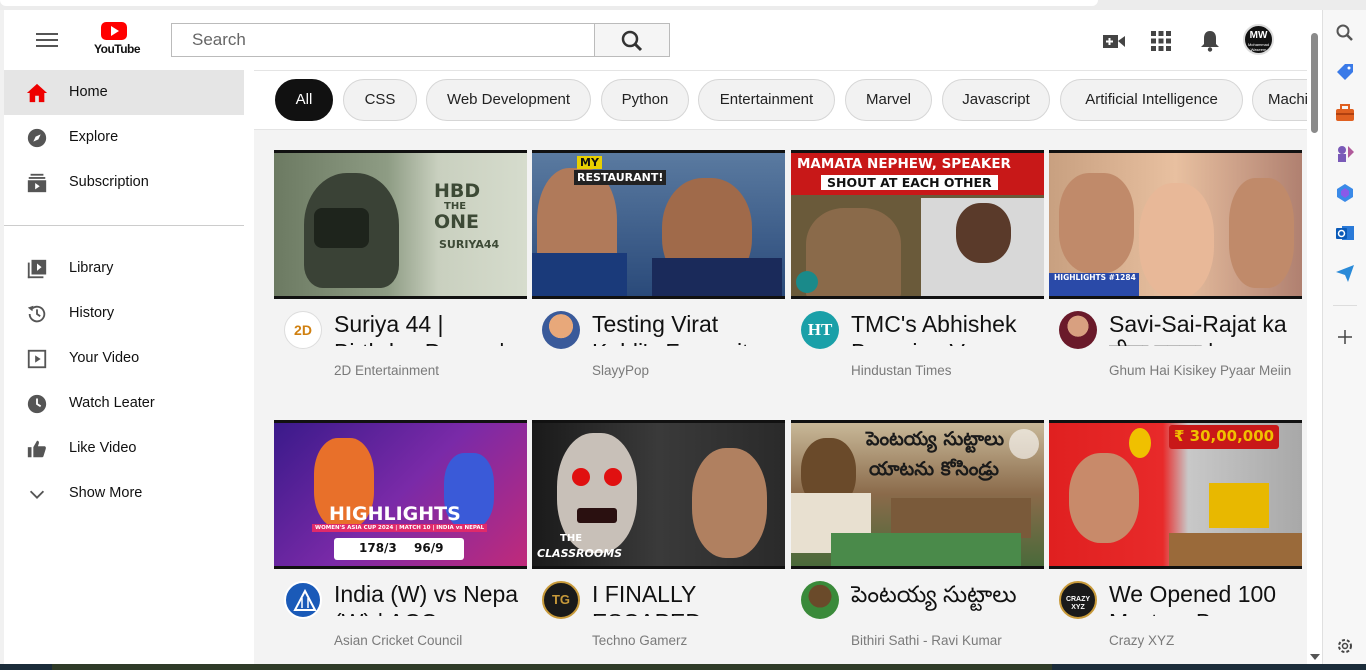 The image size is (1366, 670). What do you see at coordinates (645, 100) in the screenshot?
I see `chip-python: Python` at bounding box center [645, 100].